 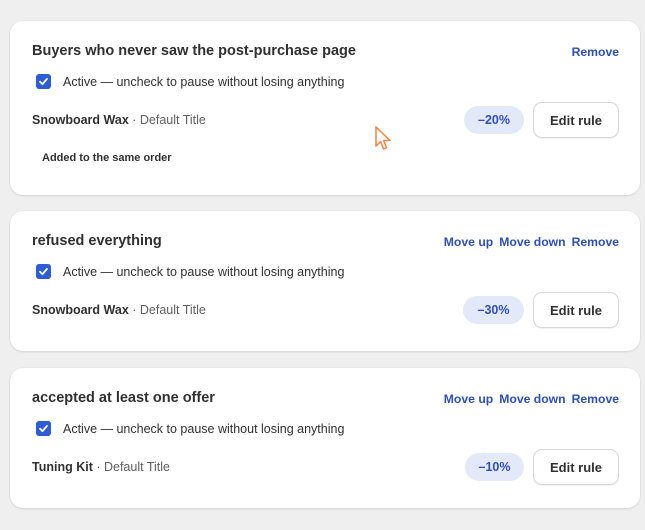 What do you see at coordinates (384, 141) in the screenshot?
I see `mouse-pointer-icon` at bounding box center [384, 141].